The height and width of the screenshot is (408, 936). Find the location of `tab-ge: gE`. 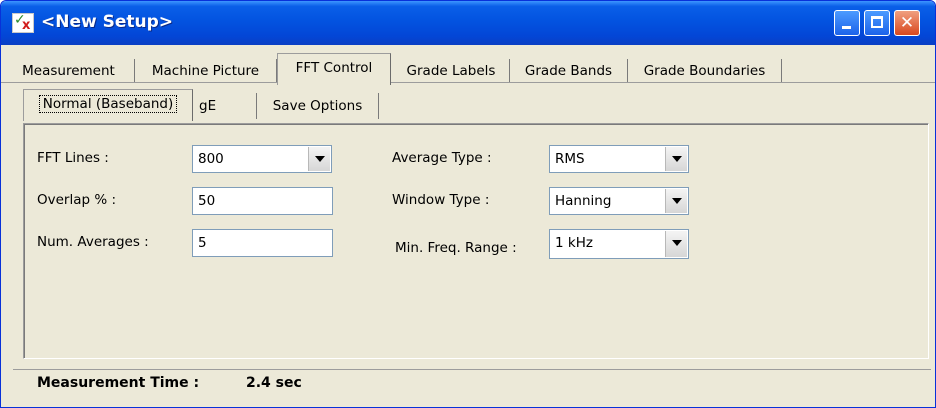

tab-ge: gE is located at coordinates (225, 106).